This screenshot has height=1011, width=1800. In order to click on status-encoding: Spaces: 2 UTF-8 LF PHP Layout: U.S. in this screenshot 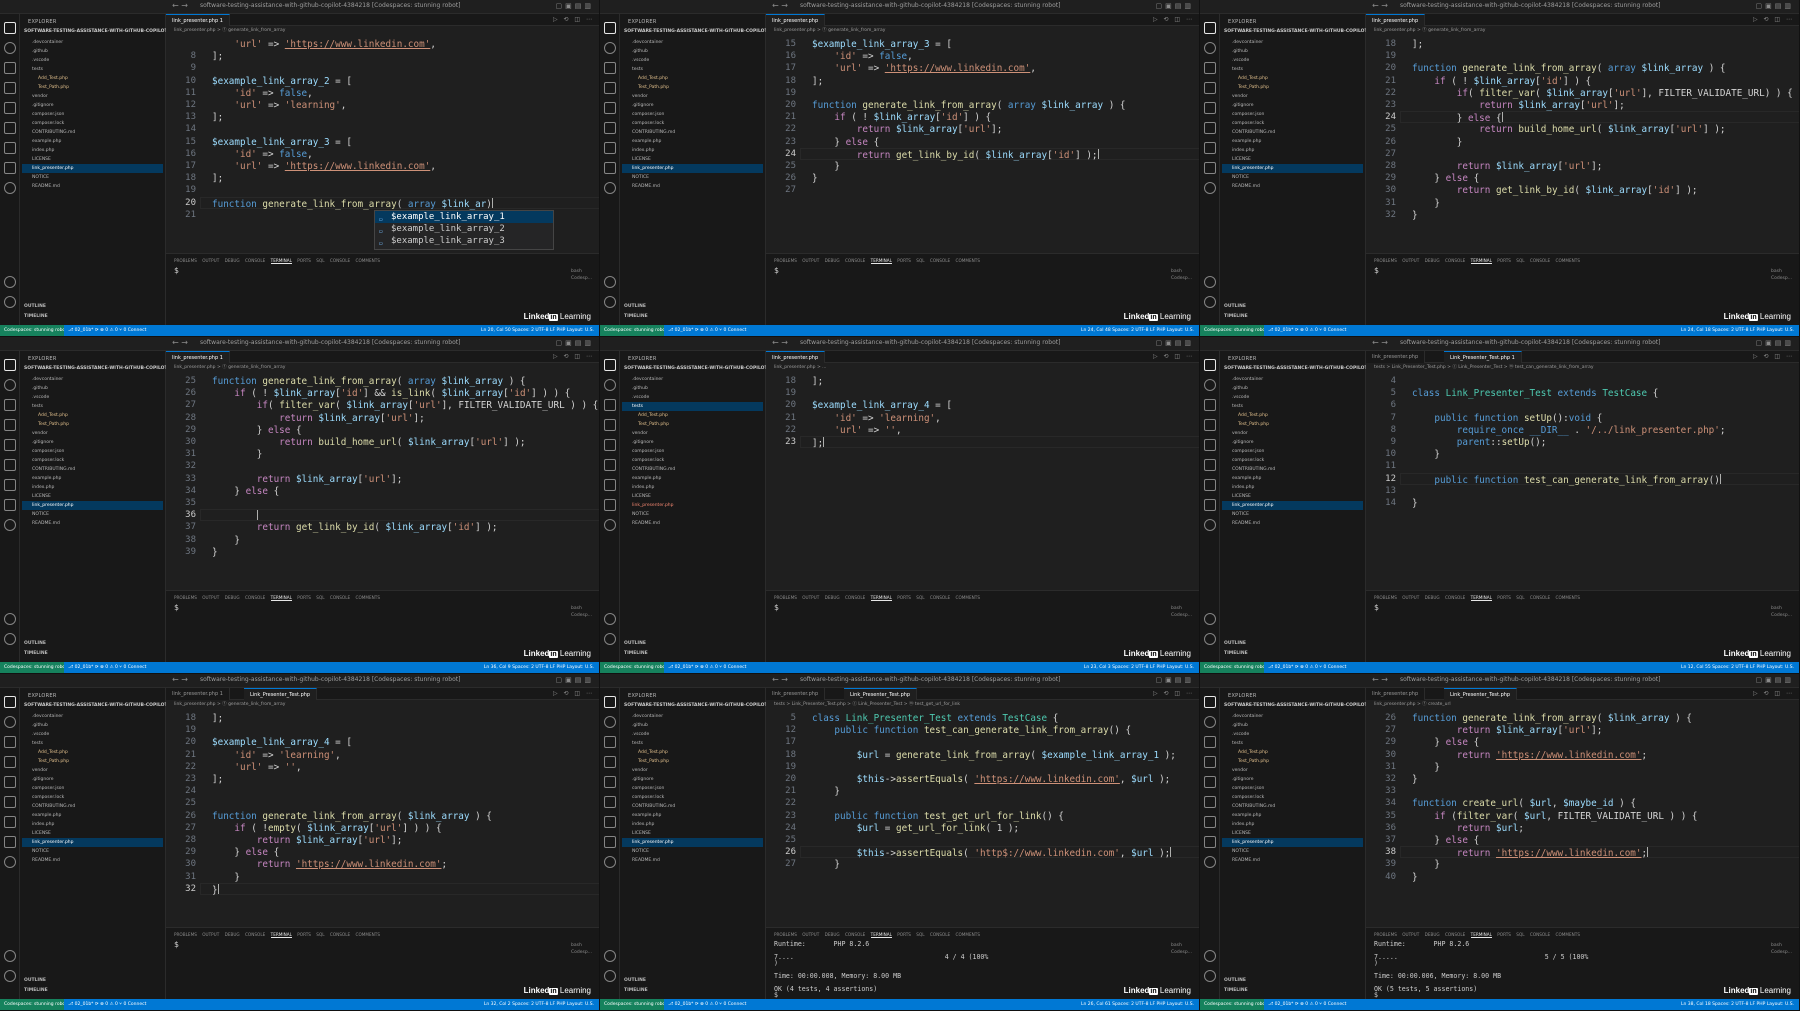, I will do `click(553, 667)`.